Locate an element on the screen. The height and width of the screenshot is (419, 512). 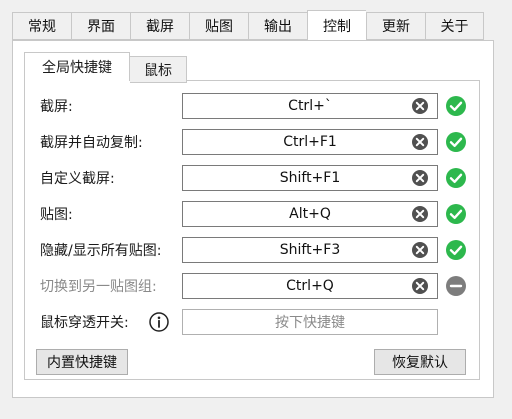
hotkey-row-mouse-passthrough: 鼠标穿透开关: 按下快捷键 is located at coordinates (260, 322).